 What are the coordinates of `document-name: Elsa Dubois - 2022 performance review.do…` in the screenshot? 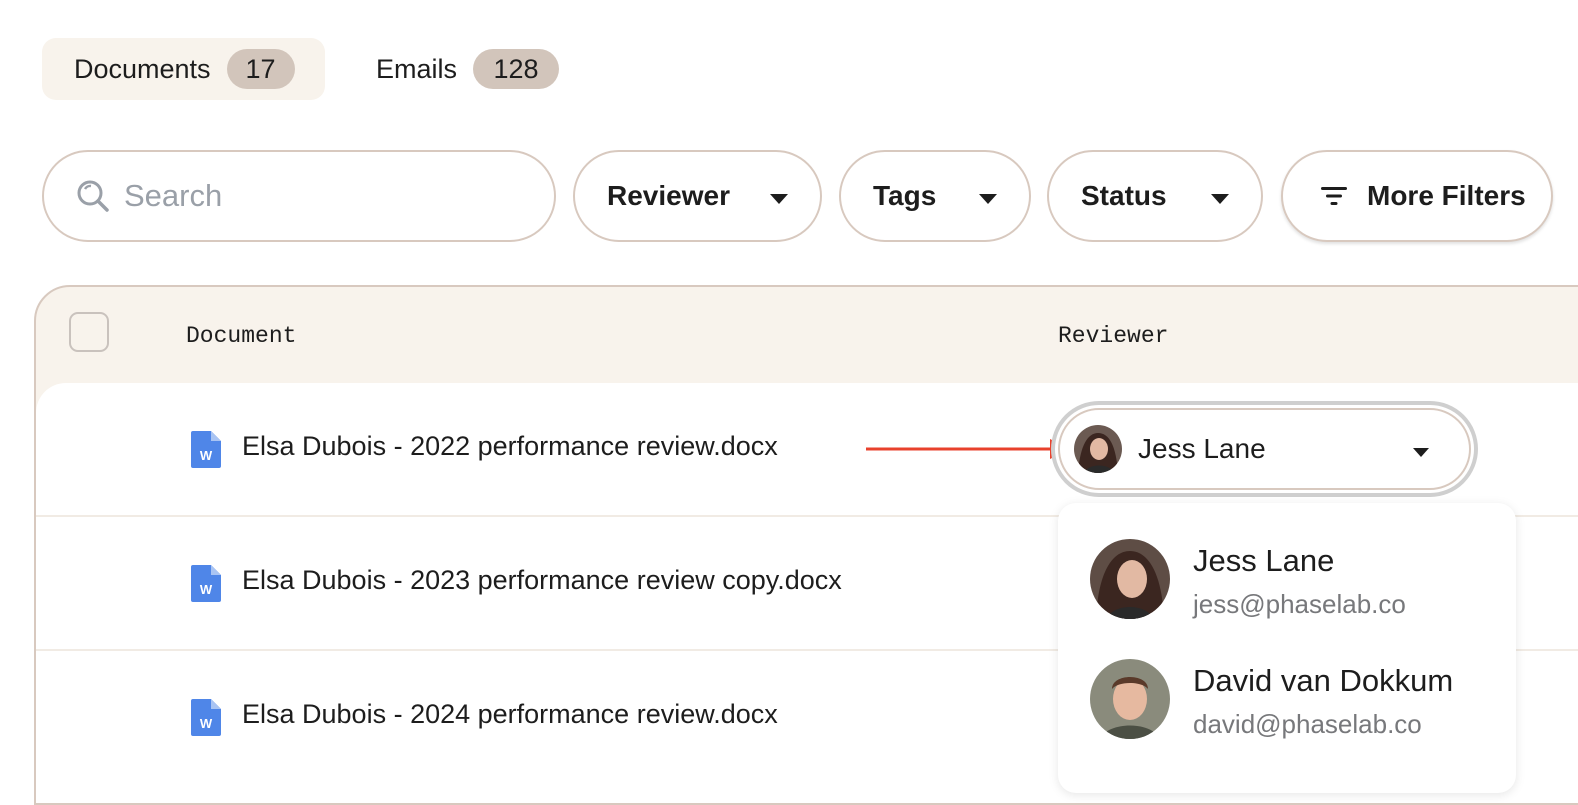 It's located at (510, 446).